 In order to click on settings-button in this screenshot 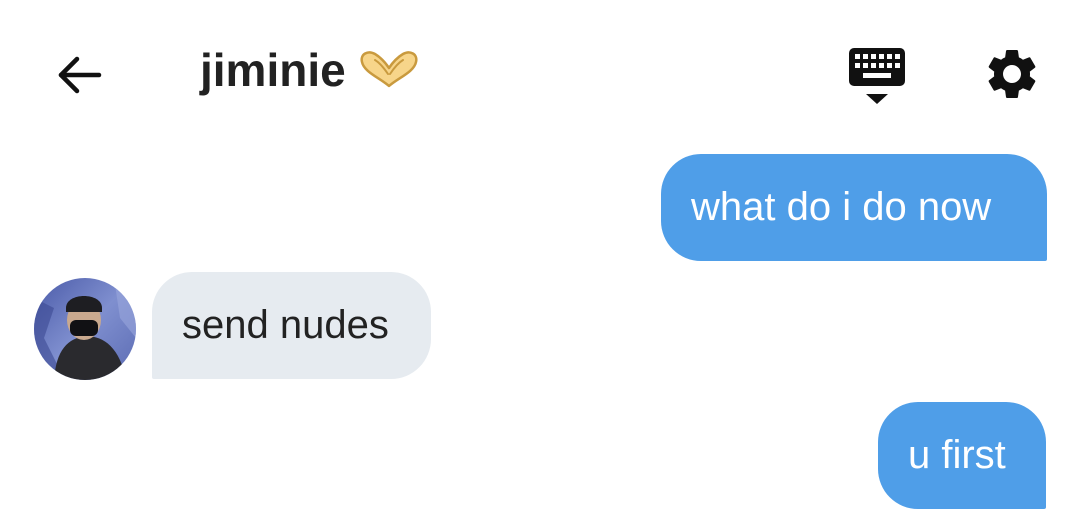, I will do `click(1012, 74)`.